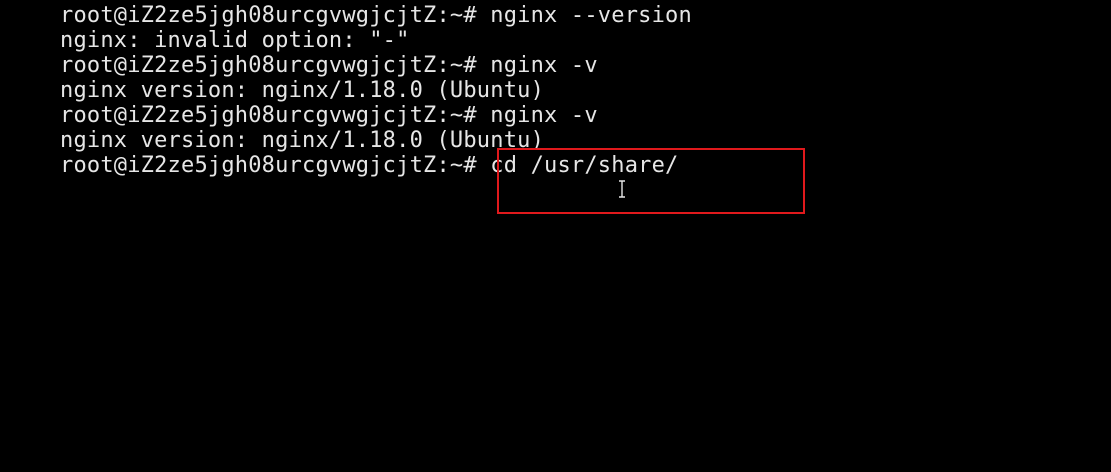 Image resolution: width=1111 pixels, height=472 pixels. I want to click on i-beam-cursor-icon, so click(622, 189).